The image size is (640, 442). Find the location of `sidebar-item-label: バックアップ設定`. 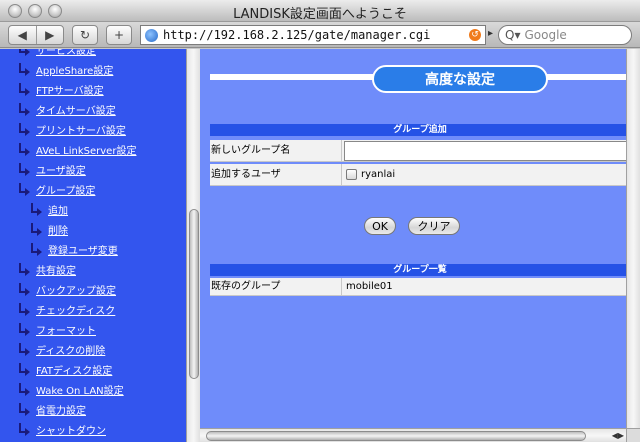

sidebar-item-label: バックアップ設定 is located at coordinates (76, 289).